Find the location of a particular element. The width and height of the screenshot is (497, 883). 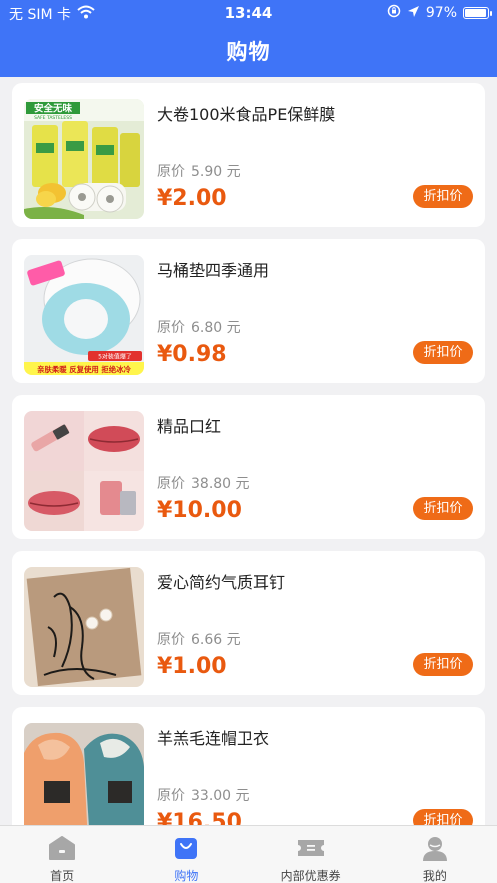

tab-bar: 首页 购物 内部优惠券 我的 is located at coordinates (248, 854).